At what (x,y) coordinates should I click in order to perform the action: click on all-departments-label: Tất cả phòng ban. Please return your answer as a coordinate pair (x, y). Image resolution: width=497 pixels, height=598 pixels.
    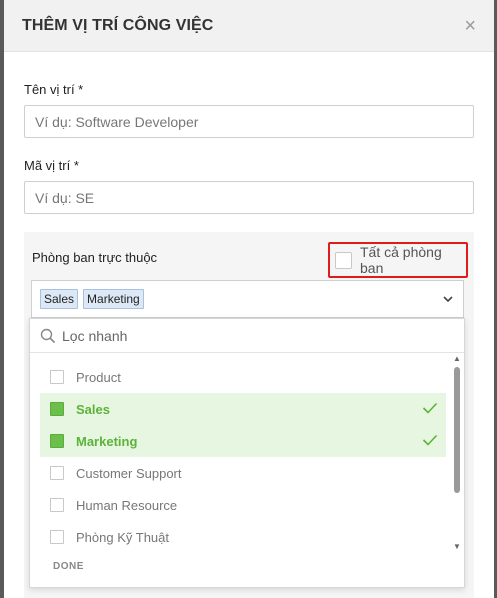
    Looking at the image, I should click on (401, 260).